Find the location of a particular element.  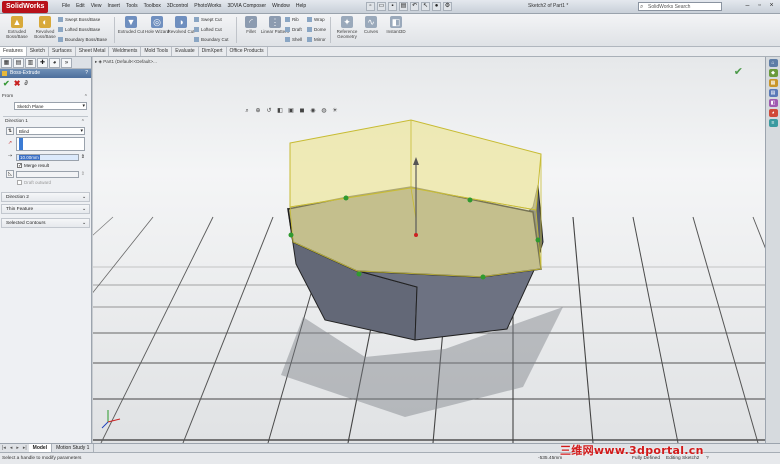

boundary-boss-button: Boundary Boss/Base is located at coordinates (82, 40).